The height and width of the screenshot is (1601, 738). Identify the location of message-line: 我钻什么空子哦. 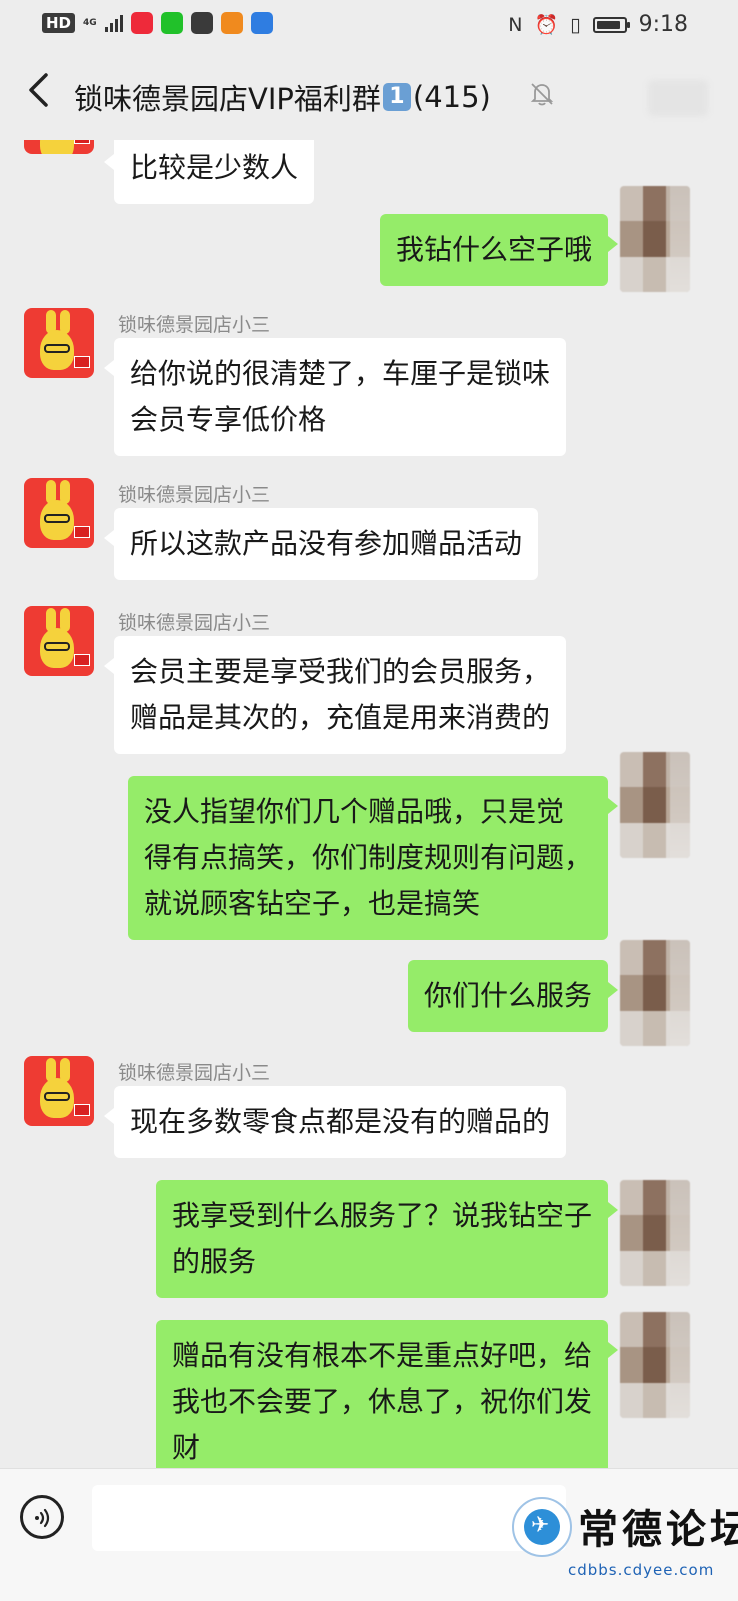
(493, 249).